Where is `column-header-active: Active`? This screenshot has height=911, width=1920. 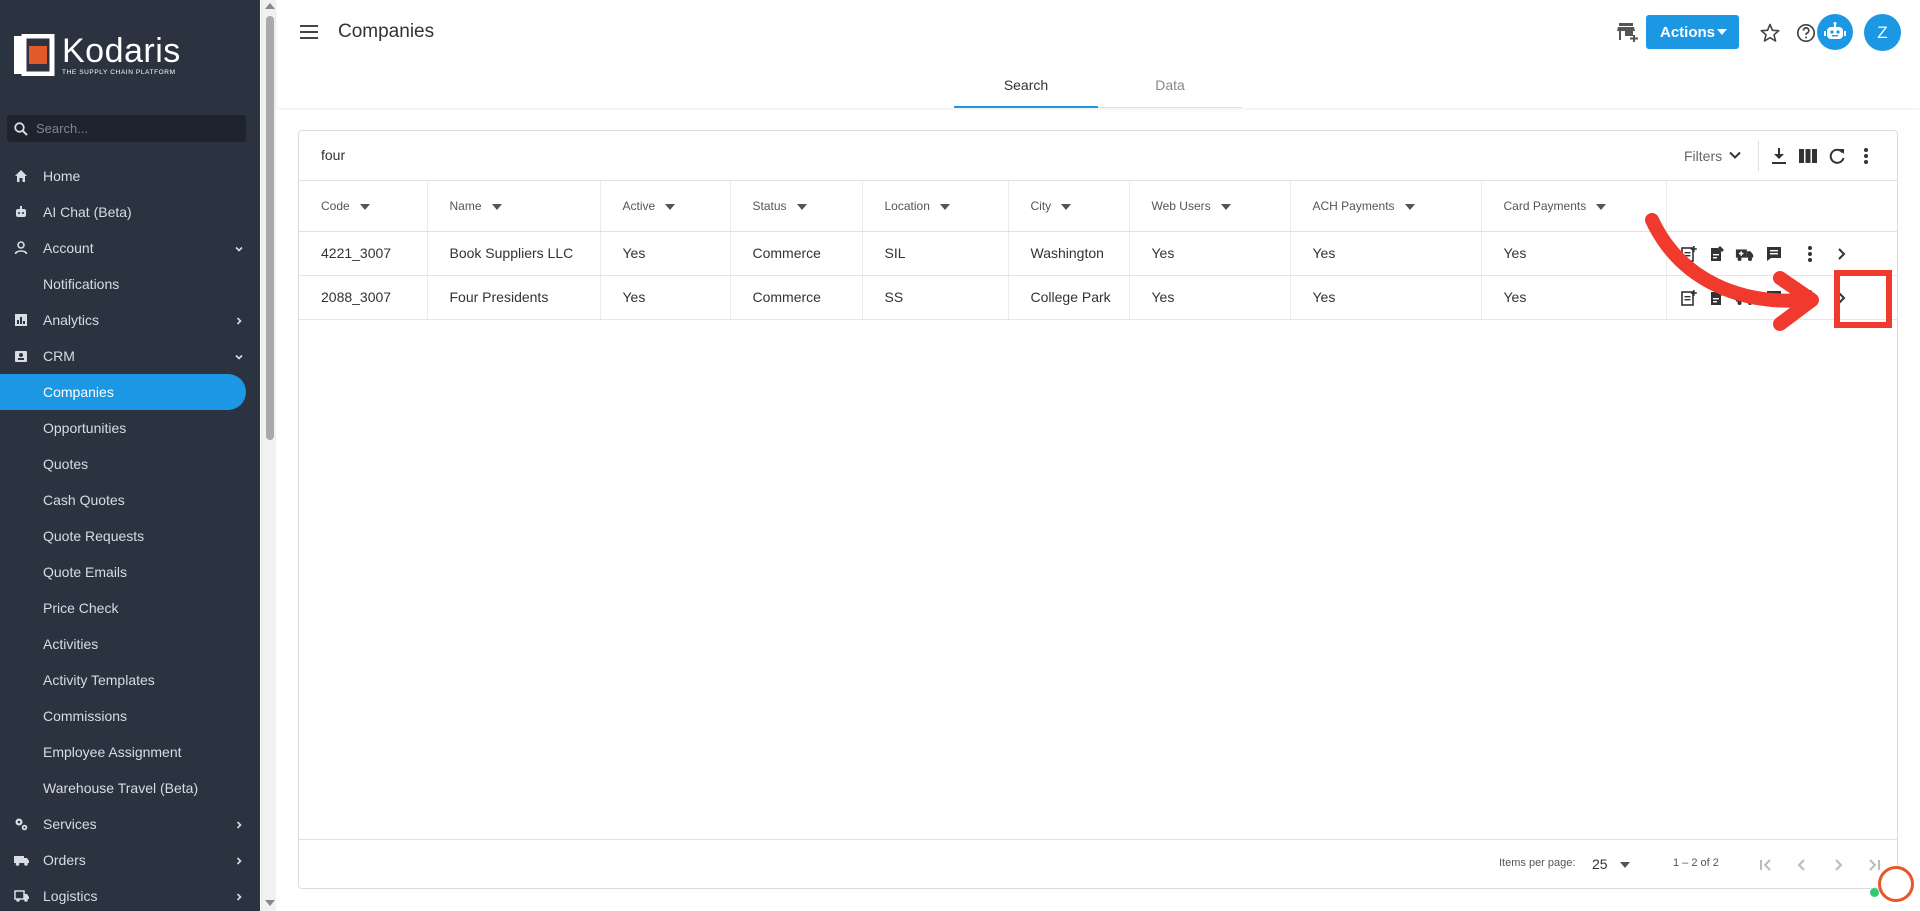 column-header-active: Active is located at coordinates (665, 206).